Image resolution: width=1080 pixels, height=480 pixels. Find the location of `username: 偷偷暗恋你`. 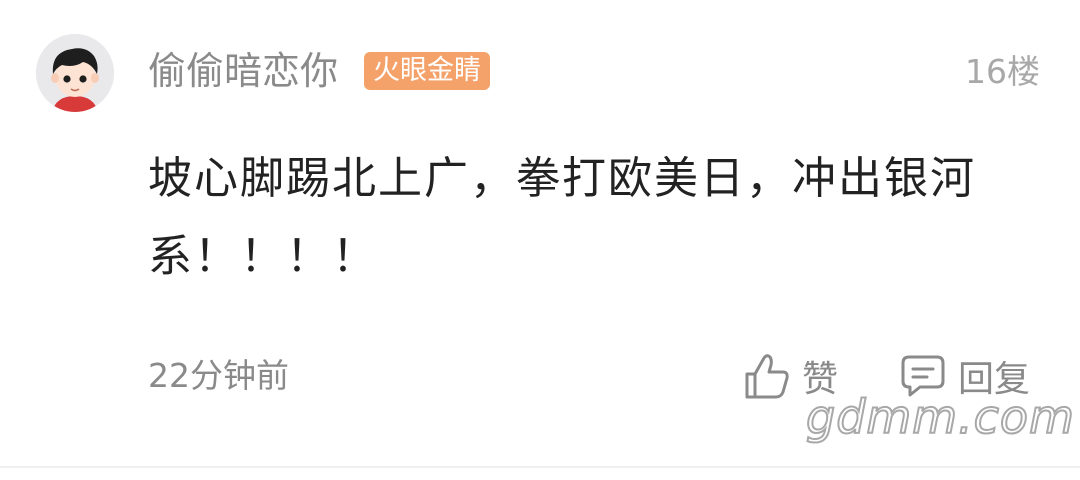

username: 偷偷暗恋你 is located at coordinates (243, 71).